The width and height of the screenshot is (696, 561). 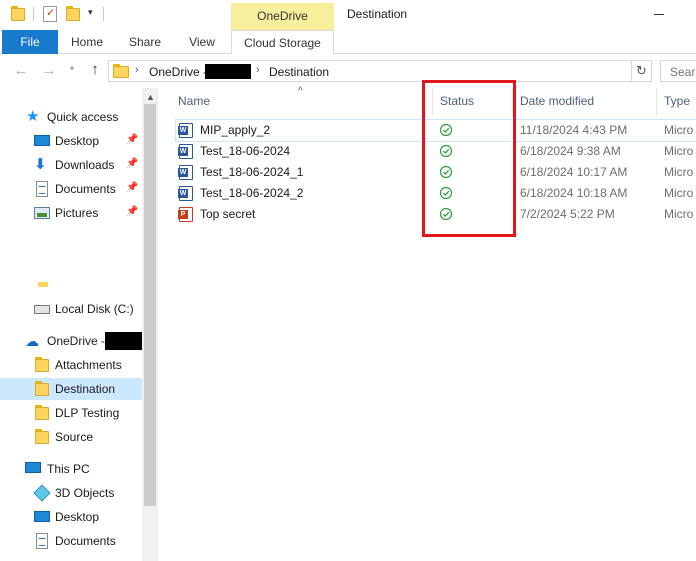 I want to click on file-date-modified: 6/18/2024 10:18 AM, so click(x=574, y=193).